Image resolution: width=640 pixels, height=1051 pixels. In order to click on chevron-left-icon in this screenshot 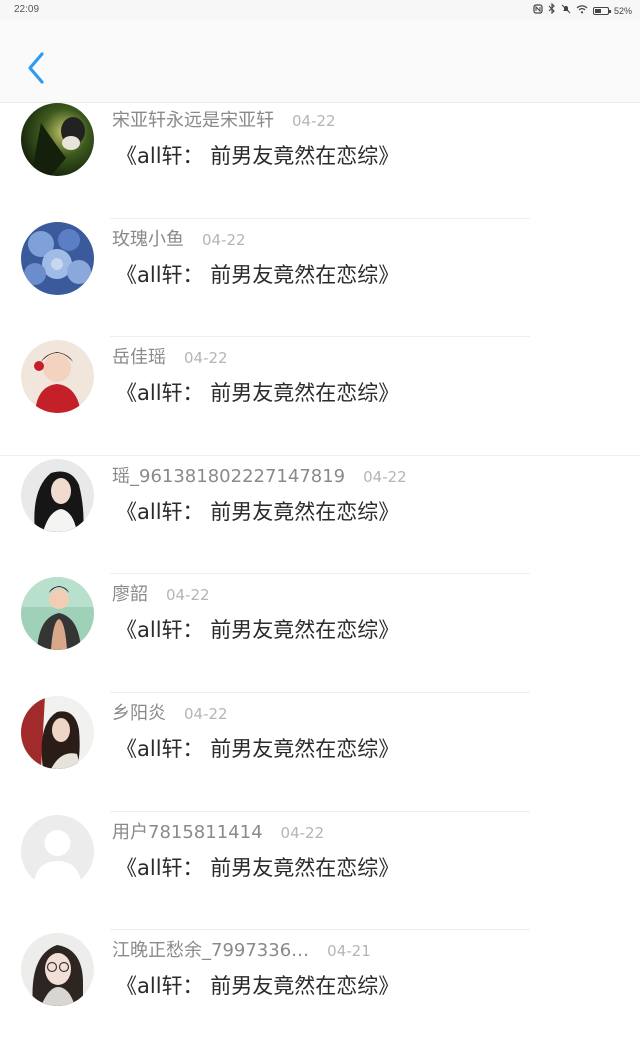, I will do `click(36, 68)`.